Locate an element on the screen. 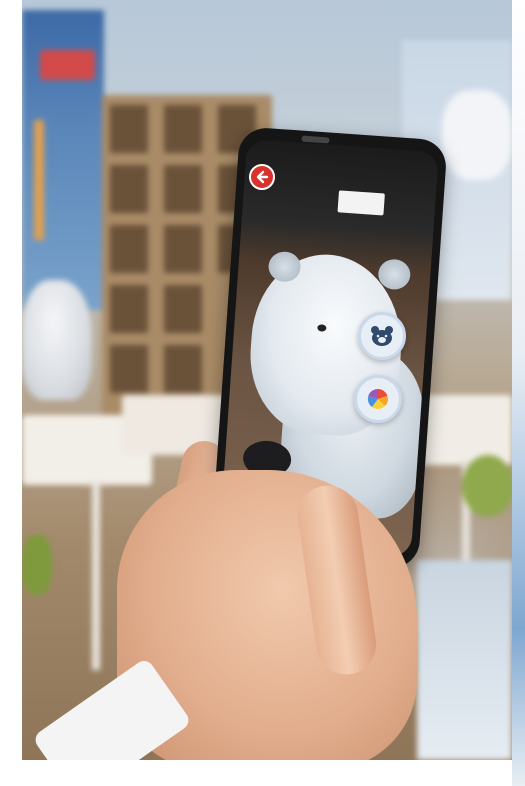 This screenshot has width=525, height=786. bear-face-icon is located at coordinates (382, 336).